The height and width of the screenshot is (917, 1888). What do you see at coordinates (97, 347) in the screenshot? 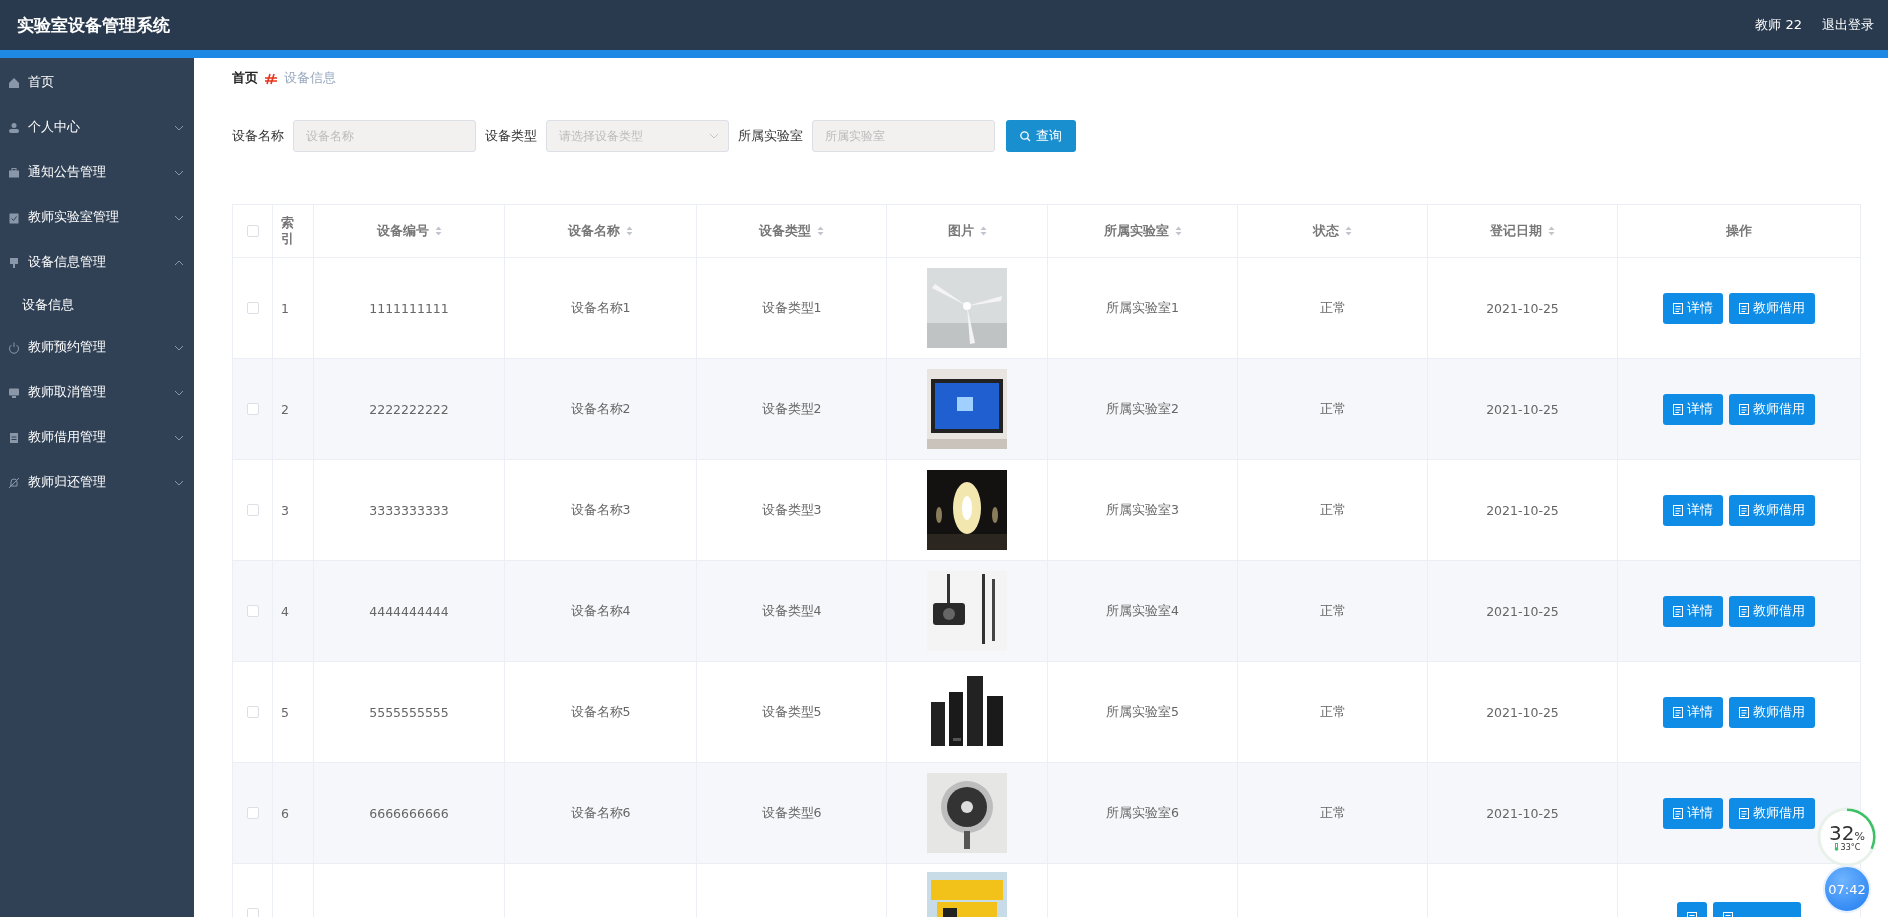
I see `sidebar-item: 教师预约管理` at bounding box center [97, 347].